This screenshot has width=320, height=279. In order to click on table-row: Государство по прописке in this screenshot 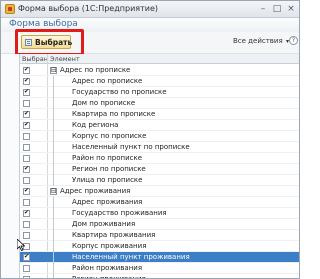, I will do `click(159, 92)`.